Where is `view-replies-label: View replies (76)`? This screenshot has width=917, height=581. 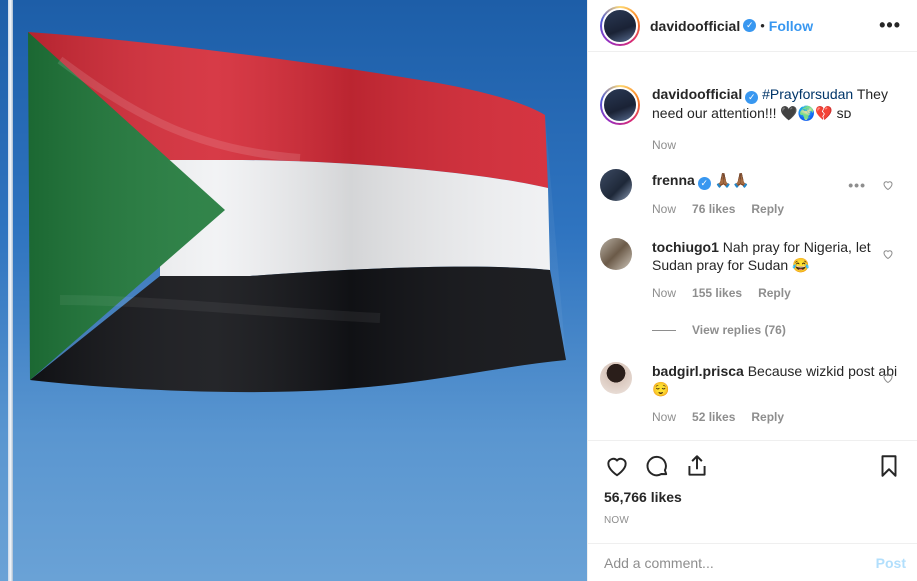
view-replies-label: View replies (76) is located at coordinates (739, 330).